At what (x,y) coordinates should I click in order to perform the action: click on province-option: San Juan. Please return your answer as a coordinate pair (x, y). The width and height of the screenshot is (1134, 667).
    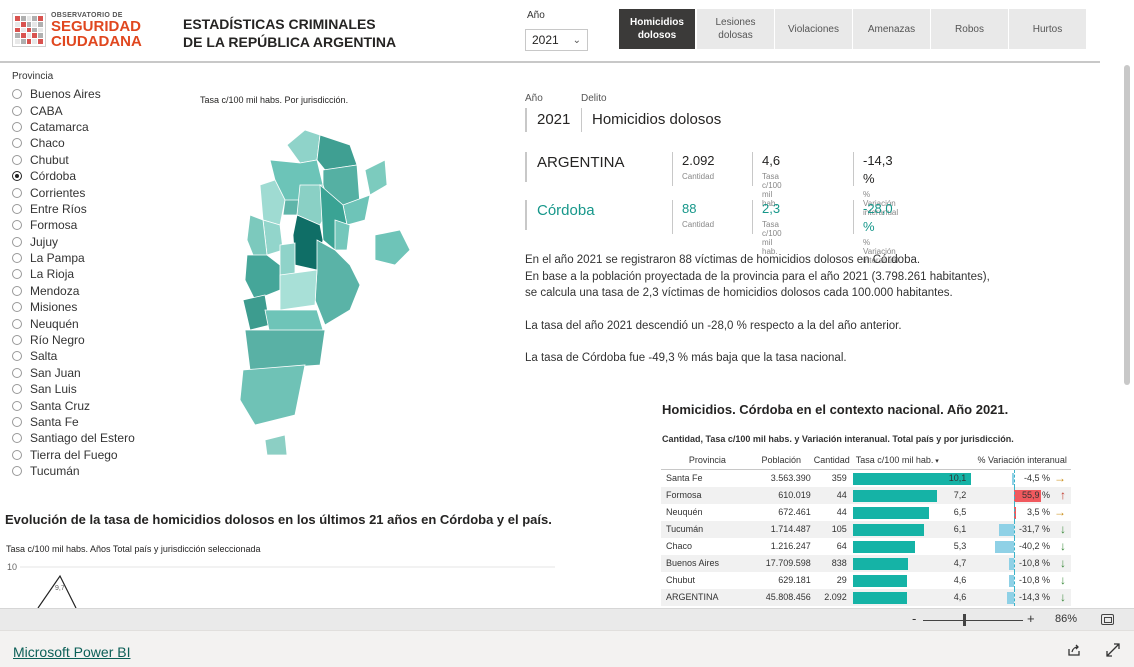
    Looking at the image, I should click on (73, 373).